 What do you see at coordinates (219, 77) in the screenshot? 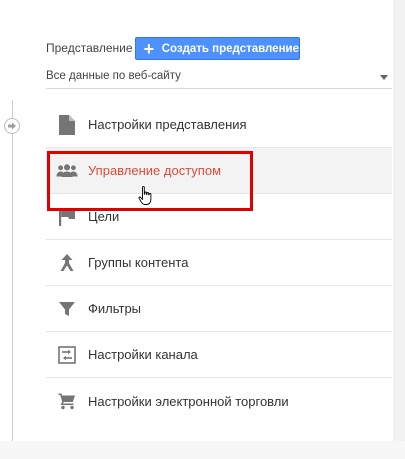
I see `view-select: Все данные по веб-сайту` at bounding box center [219, 77].